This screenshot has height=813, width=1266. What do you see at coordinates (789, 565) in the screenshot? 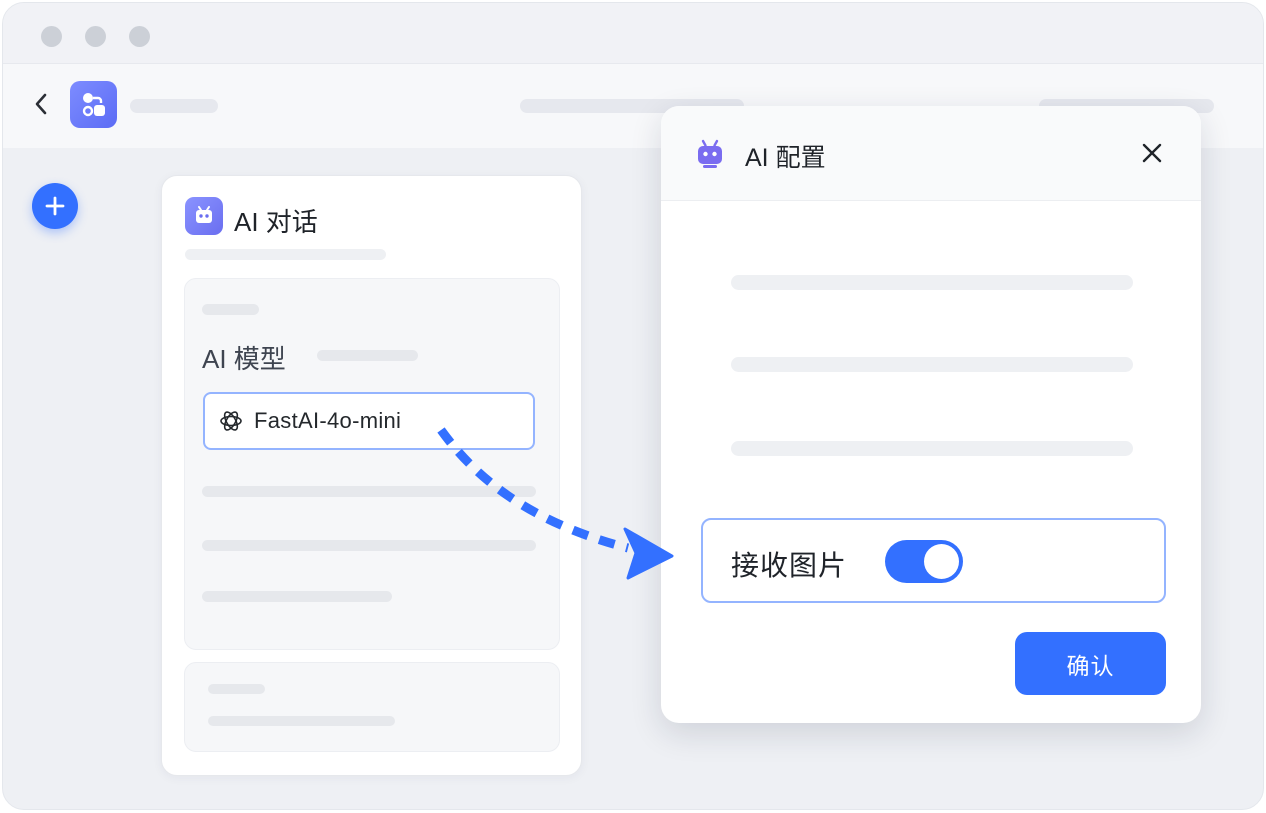
I see `receive-image-label: 接收图片` at bounding box center [789, 565].